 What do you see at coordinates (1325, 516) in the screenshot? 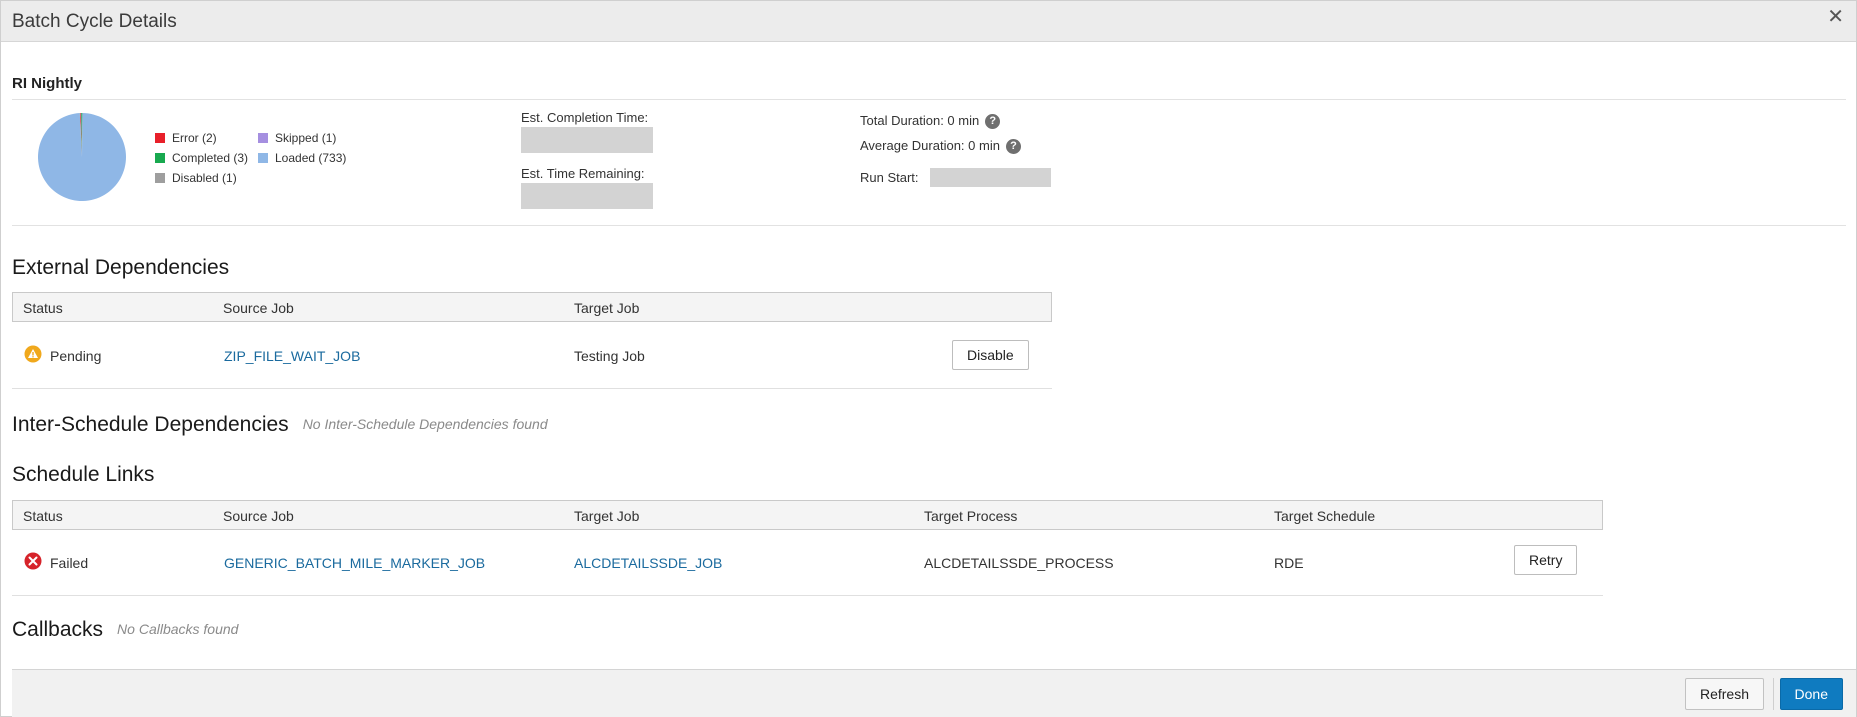
I see `column-header-target-schedule: Target Schedule` at bounding box center [1325, 516].